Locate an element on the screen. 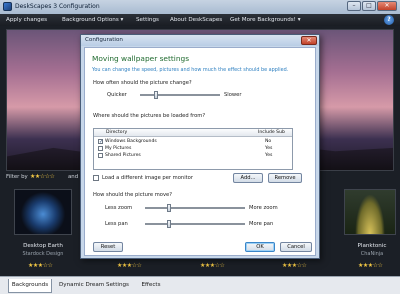 The image size is (400, 294). window-title: DeskScapes 3 Configuration is located at coordinates (57, 6).